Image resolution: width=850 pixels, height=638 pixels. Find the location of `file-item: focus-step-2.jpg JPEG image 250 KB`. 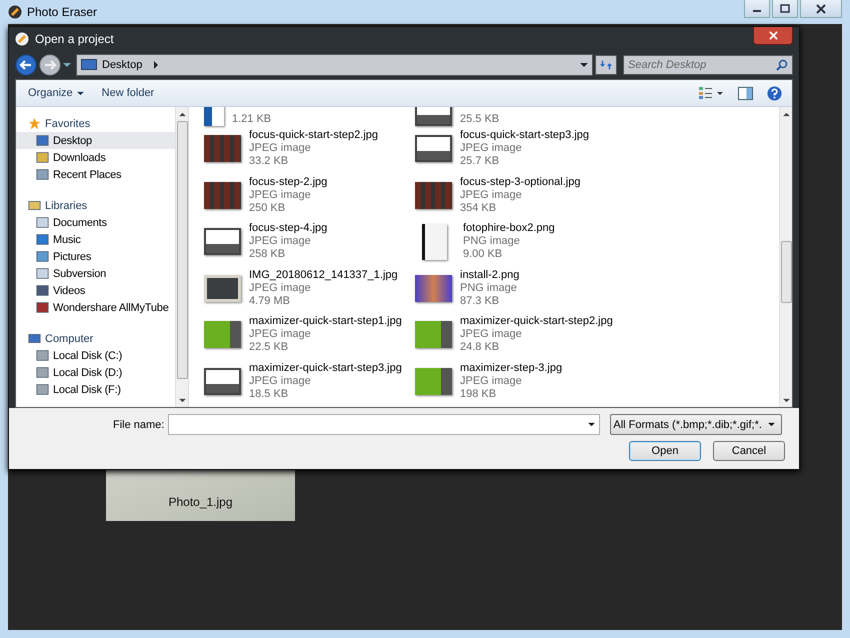

file-item: focus-step-2.jpg JPEG image 250 KB is located at coordinates (309, 195).